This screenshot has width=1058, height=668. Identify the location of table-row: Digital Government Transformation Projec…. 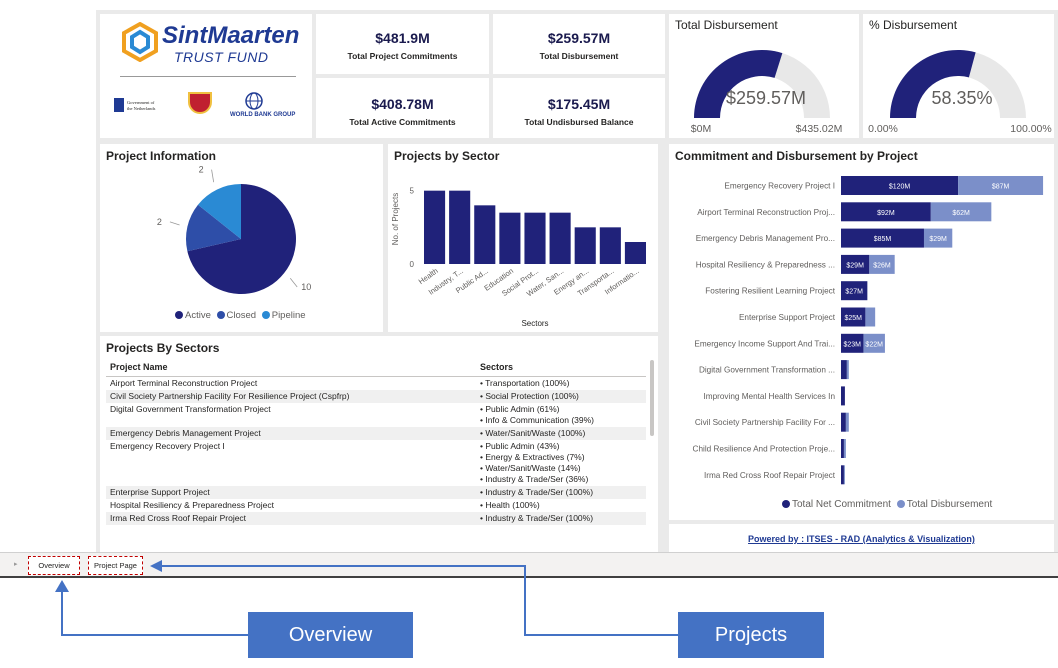
(376, 415).